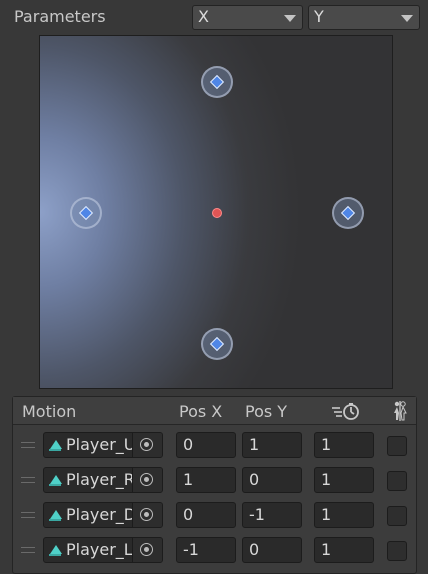  What do you see at coordinates (272, 515) in the screenshot?
I see `pos-y-field: -1` at bounding box center [272, 515].